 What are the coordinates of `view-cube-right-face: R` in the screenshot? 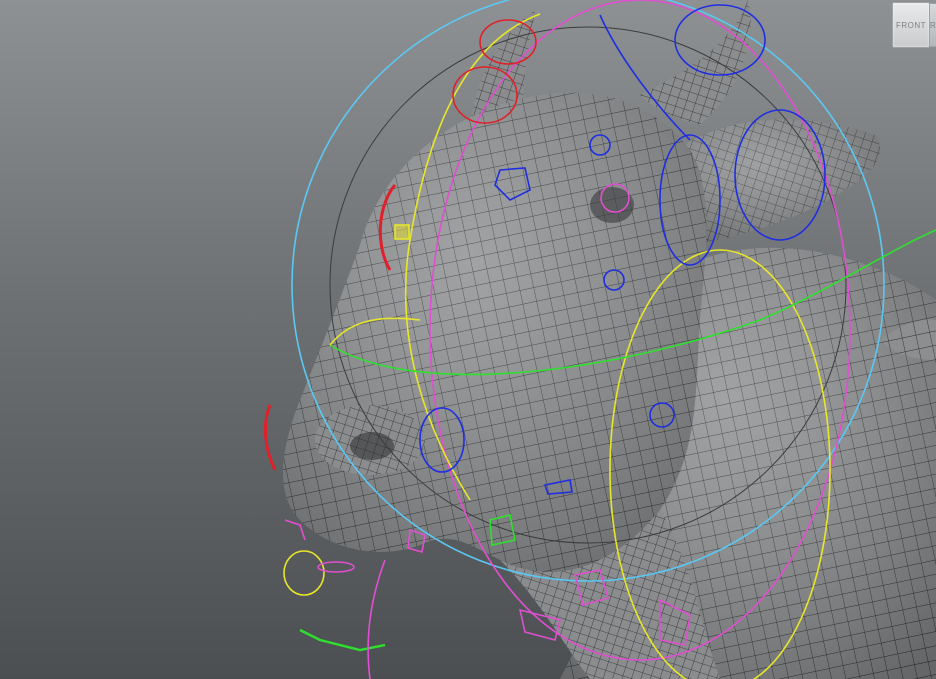 It's located at (932, 25).